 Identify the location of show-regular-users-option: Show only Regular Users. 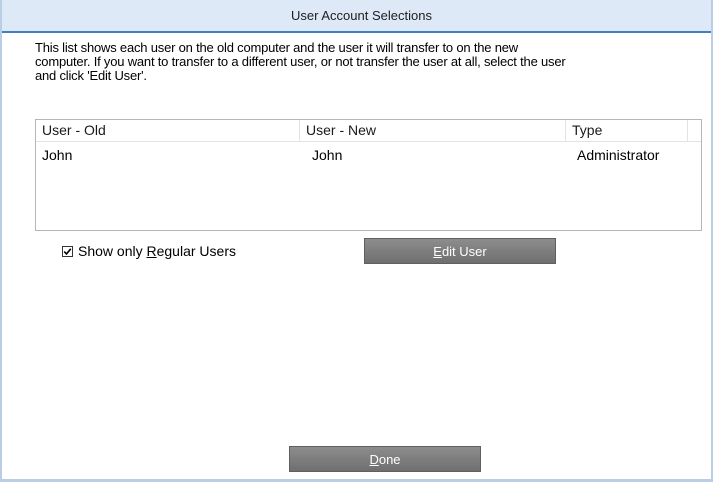
(149, 251).